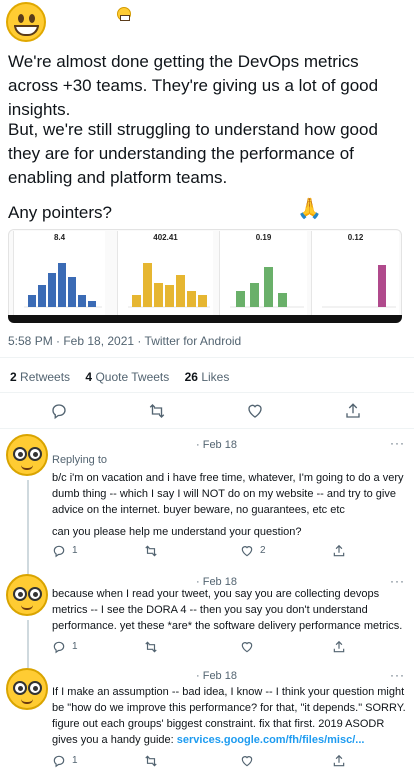  I want to click on metric-panel: 0.19, so click(263, 273).